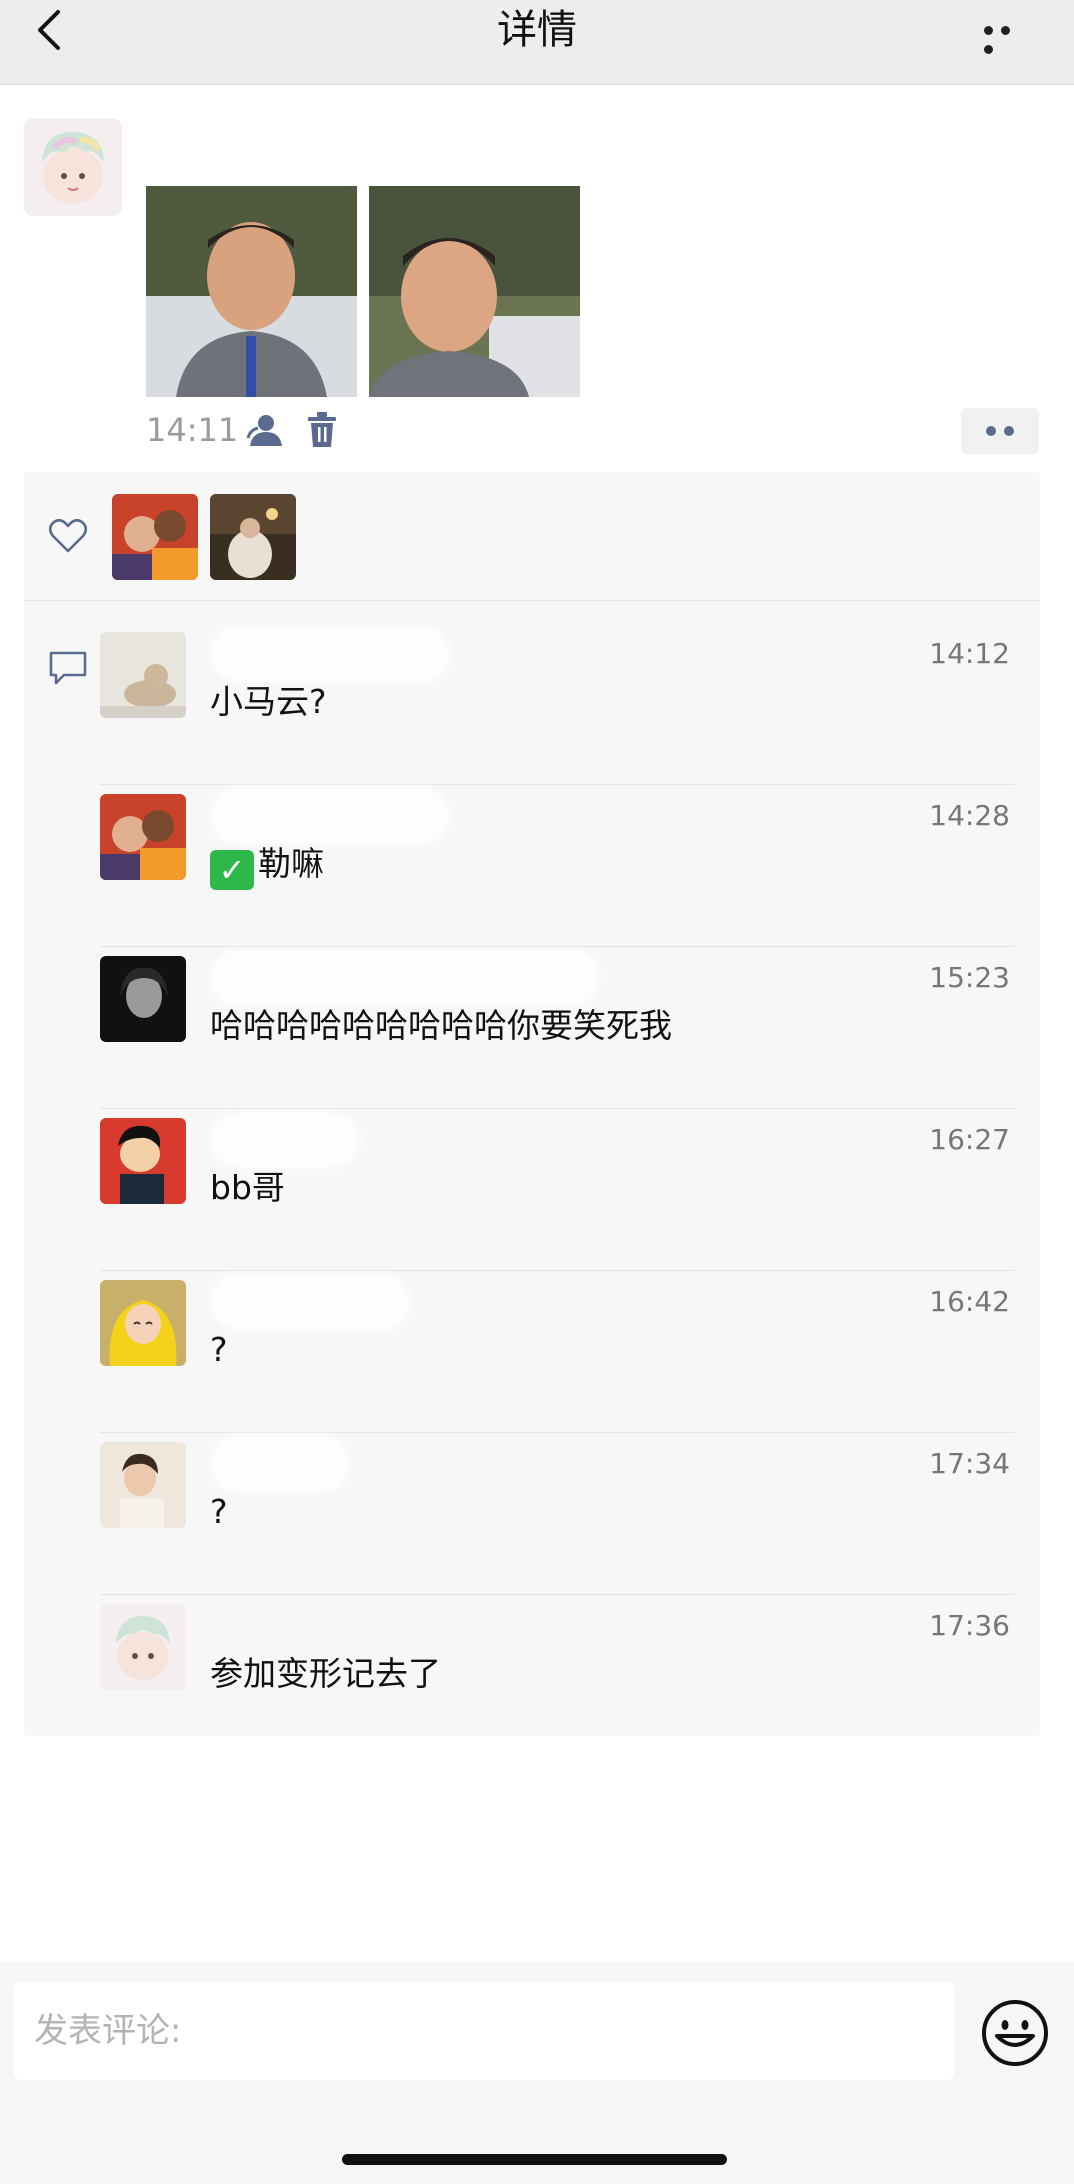  What do you see at coordinates (247, 1187) in the screenshot?
I see `comment-text: bb哥` at bounding box center [247, 1187].